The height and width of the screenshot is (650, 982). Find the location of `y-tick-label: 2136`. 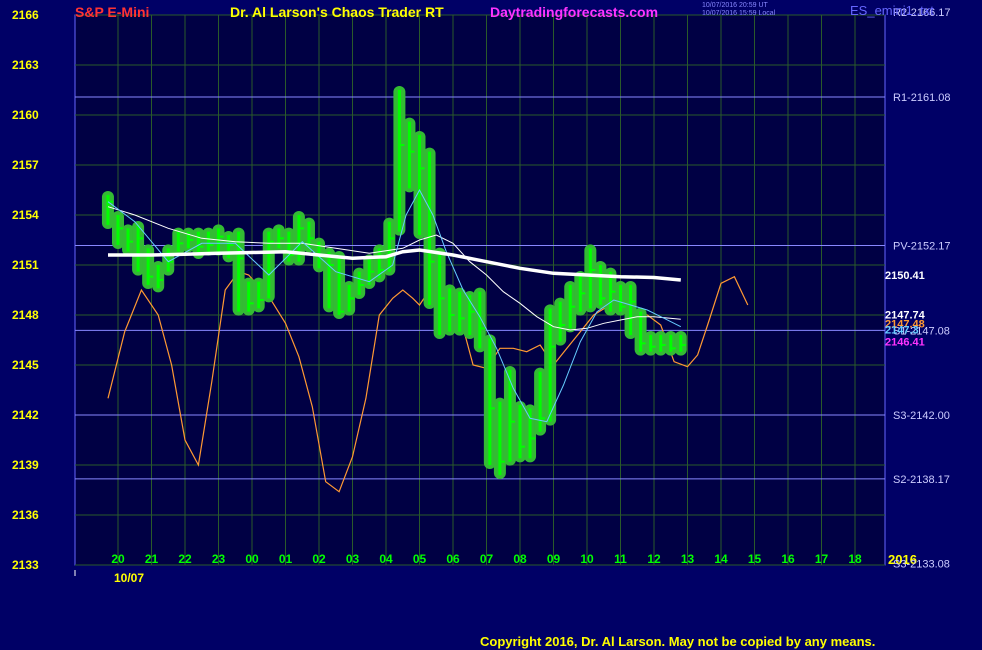

y-tick-label: 2136 is located at coordinates (25, 515).